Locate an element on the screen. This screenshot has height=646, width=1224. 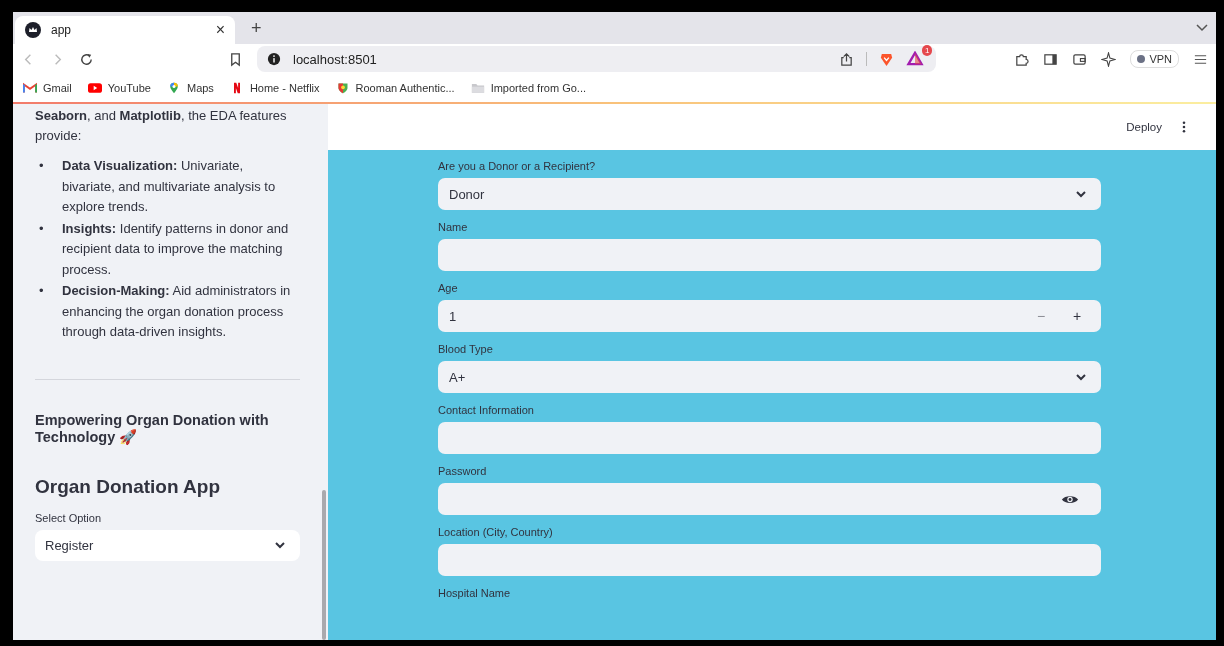
wallet-icon is located at coordinates (1080, 59).